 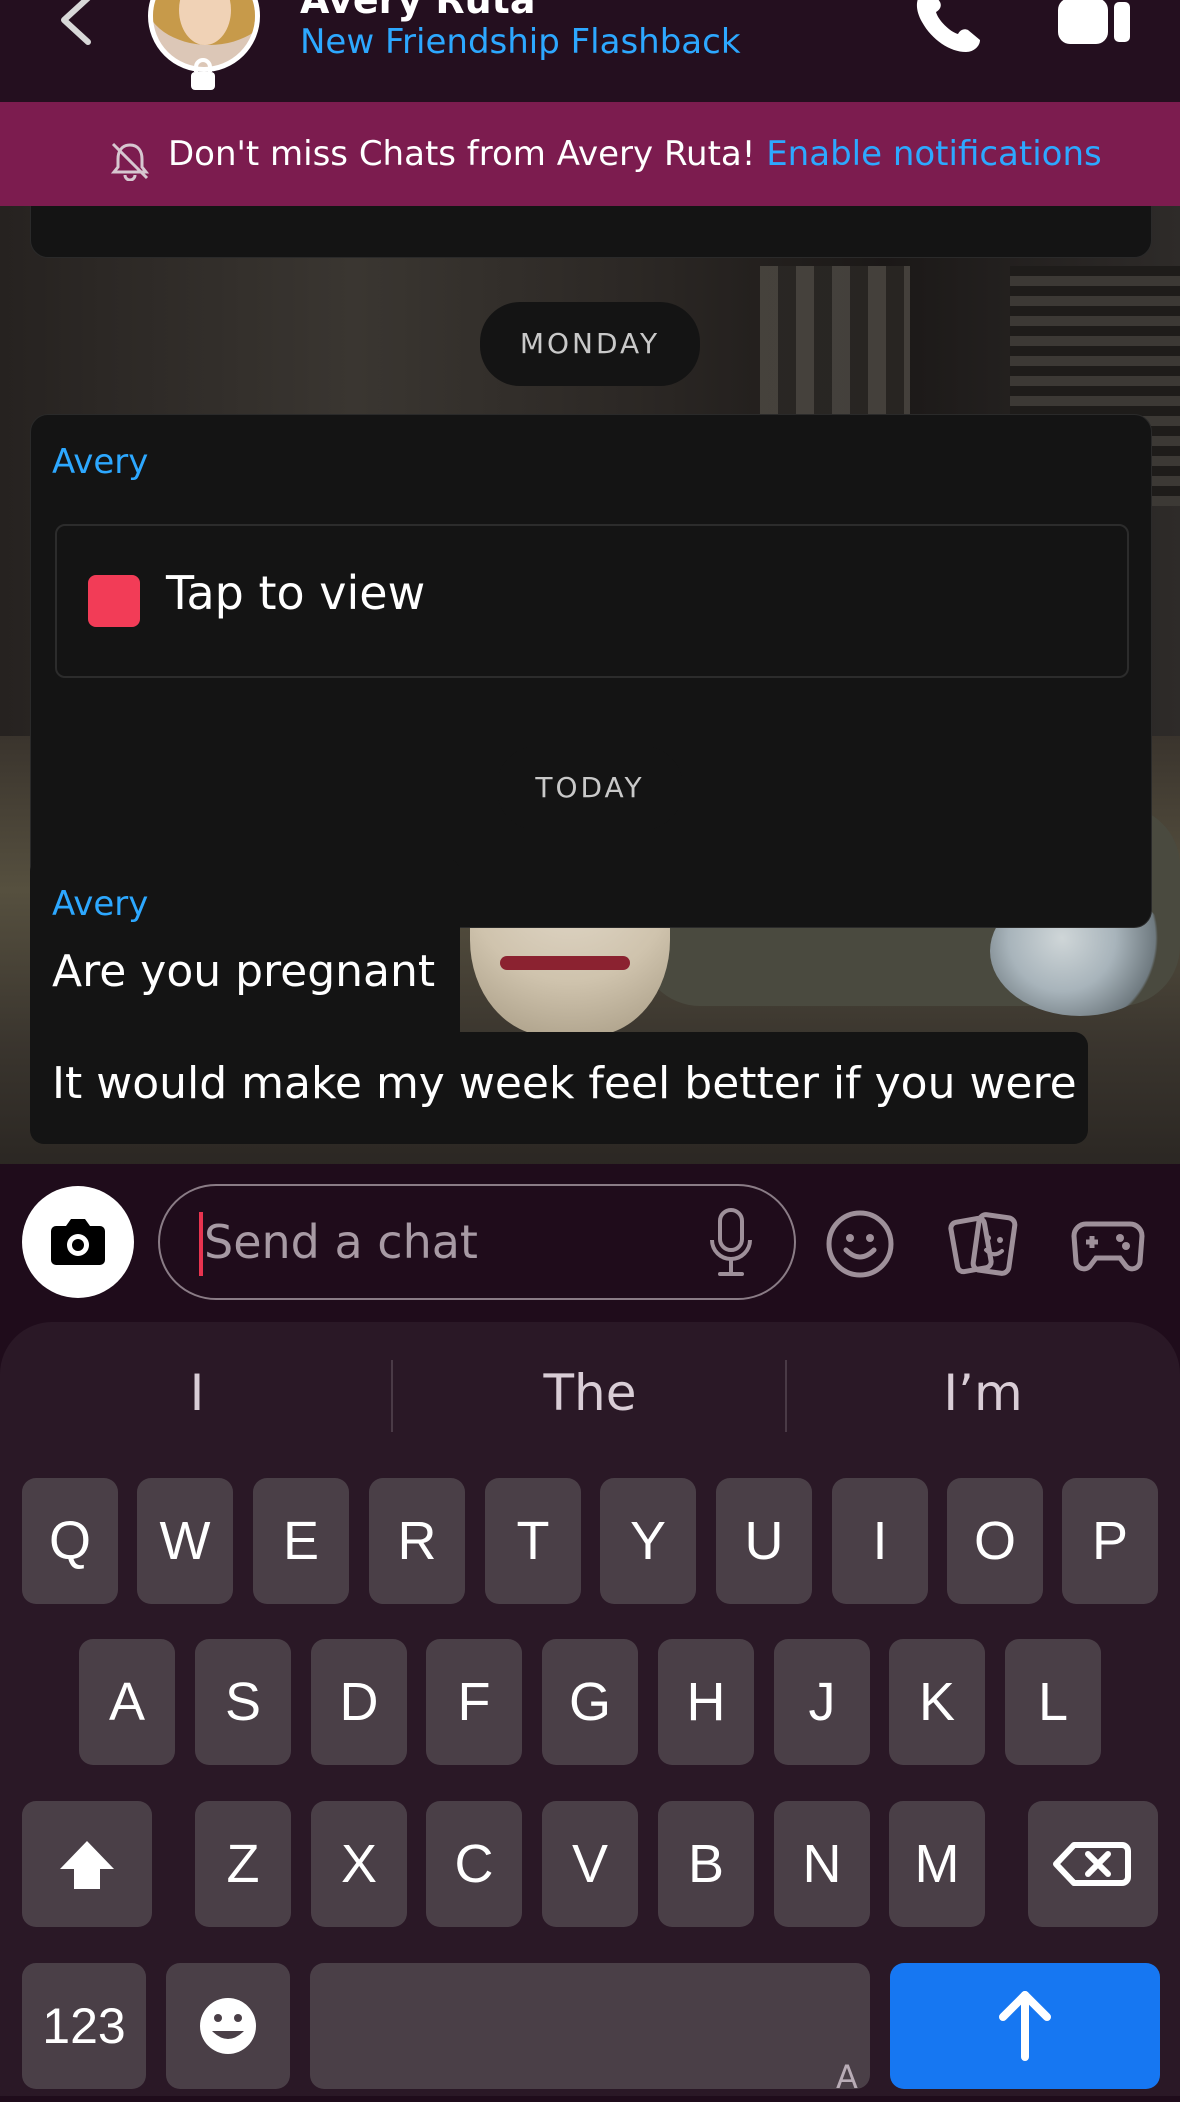 I want to click on contact-name: Avery Ruta, so click(x=417, y=11).